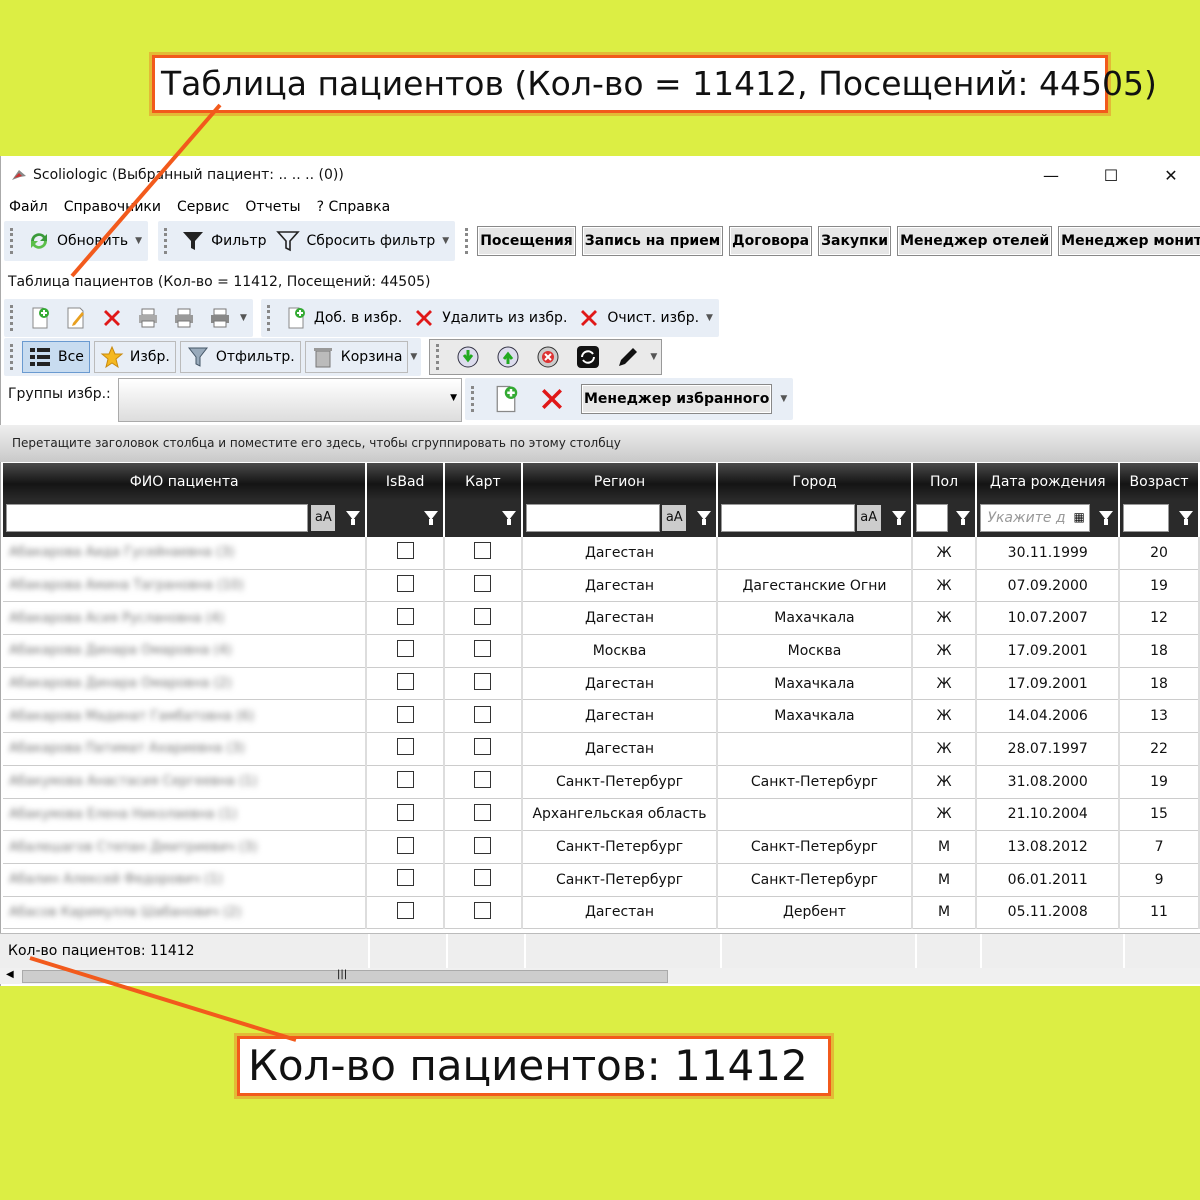  What do you see at coordinates (468, 357) in the screenshot?
I see `download-icon` at bounding box center [468, 357].